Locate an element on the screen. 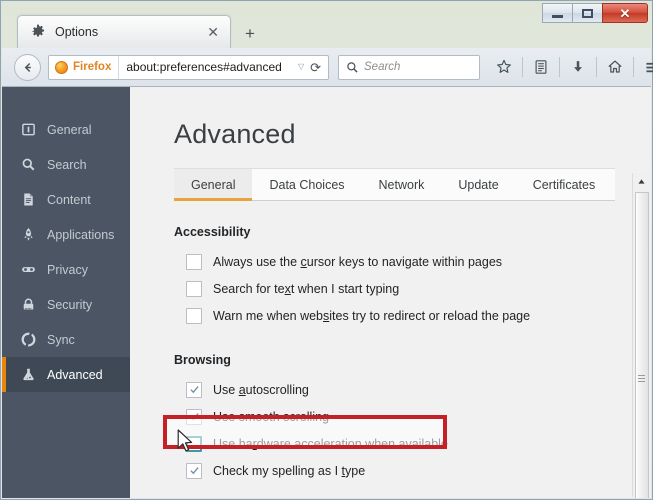 The height and width of the screenshot is (500, 653). close-window-button: ✕ is located at coordinates (625, 13).